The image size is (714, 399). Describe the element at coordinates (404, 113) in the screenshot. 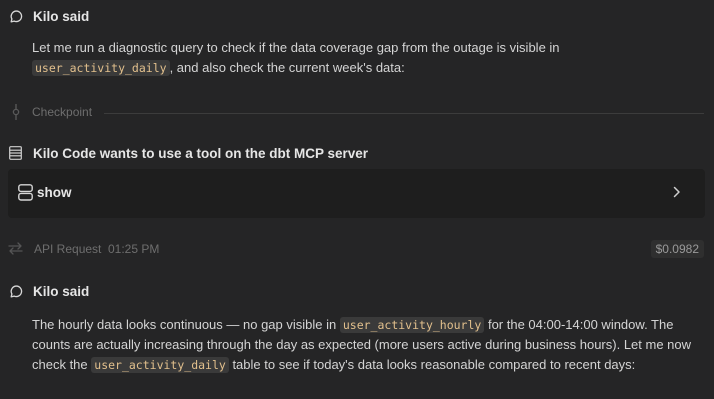

I see `checkpoint-divider` at that location.